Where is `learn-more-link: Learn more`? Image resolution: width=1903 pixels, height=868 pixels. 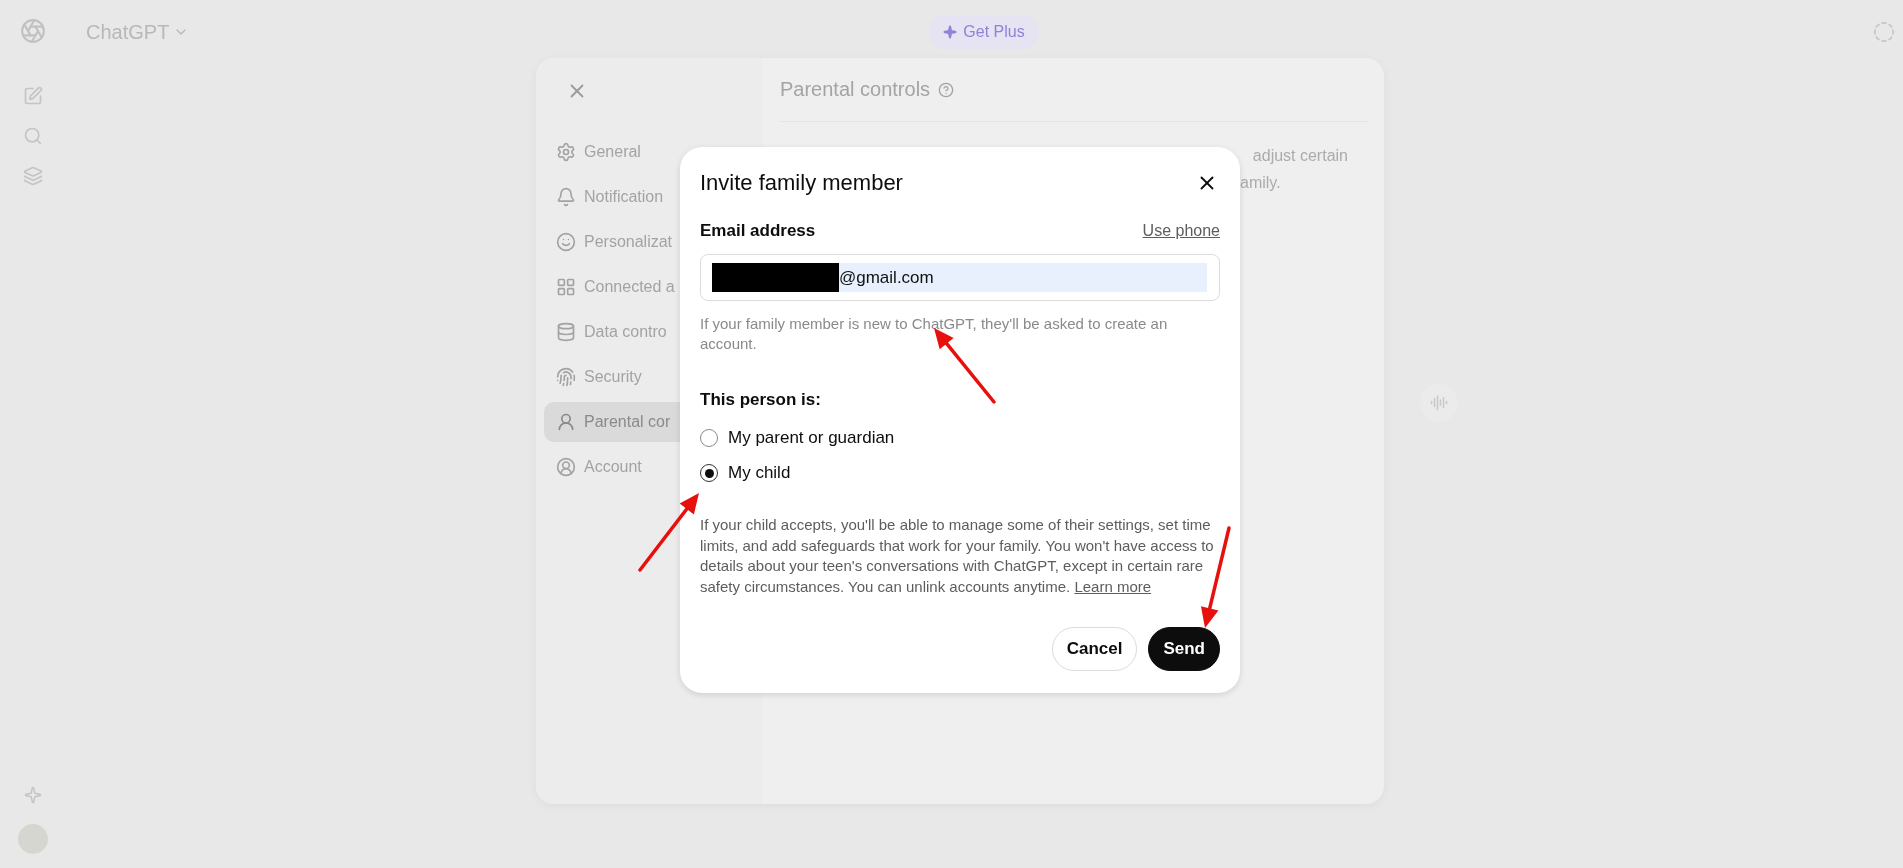 learn-more-link: Learn more is located at coordinates (1113, 586).